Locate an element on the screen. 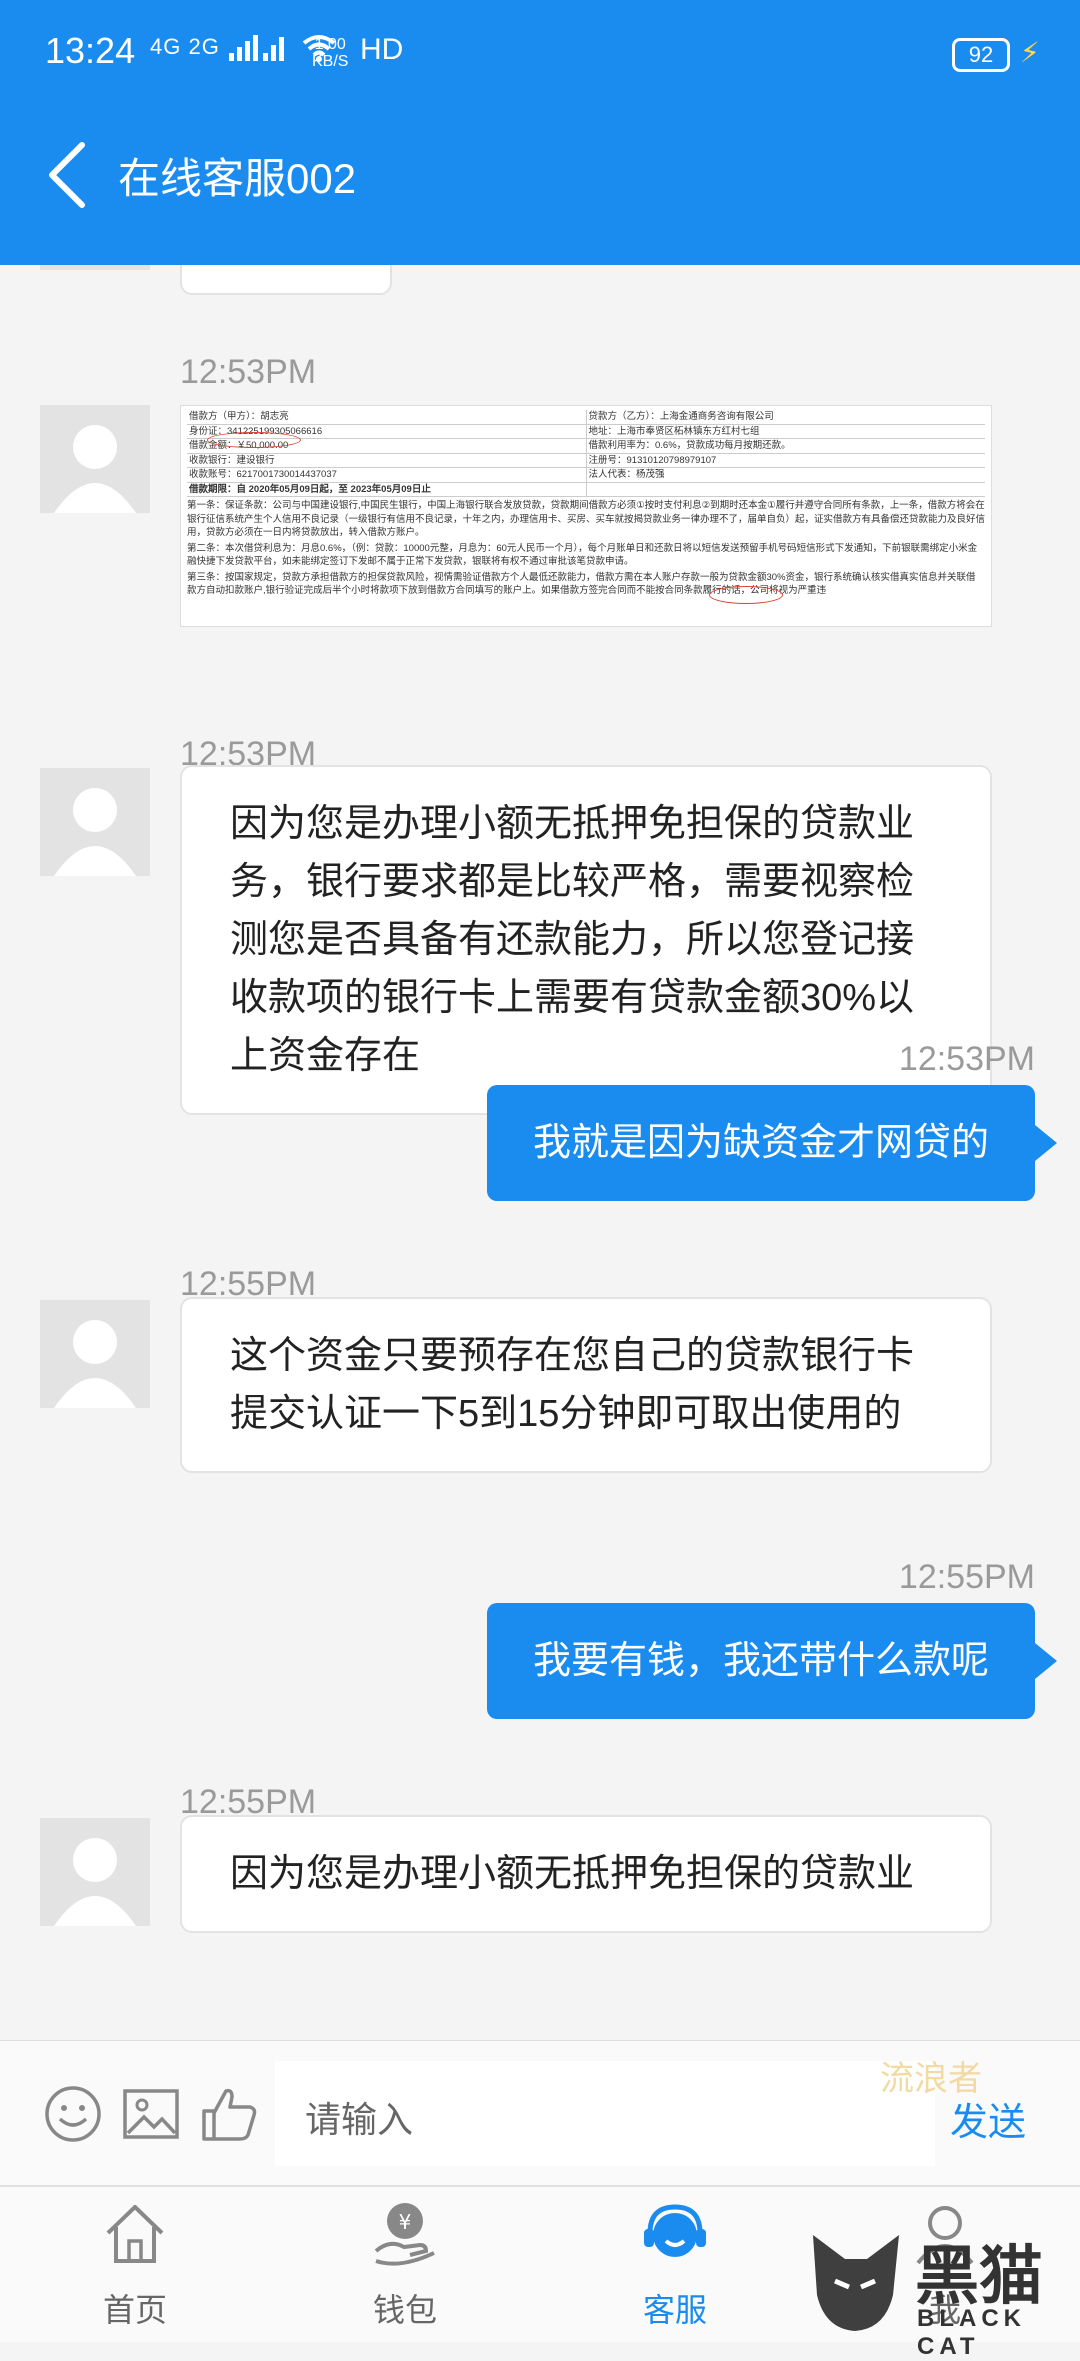 This screenshot has width=1080, height=2361. contract-cell: 借款期限：自 2020年05月09日起，至 2023年05月09日止 is located at coordinates (387, 489).